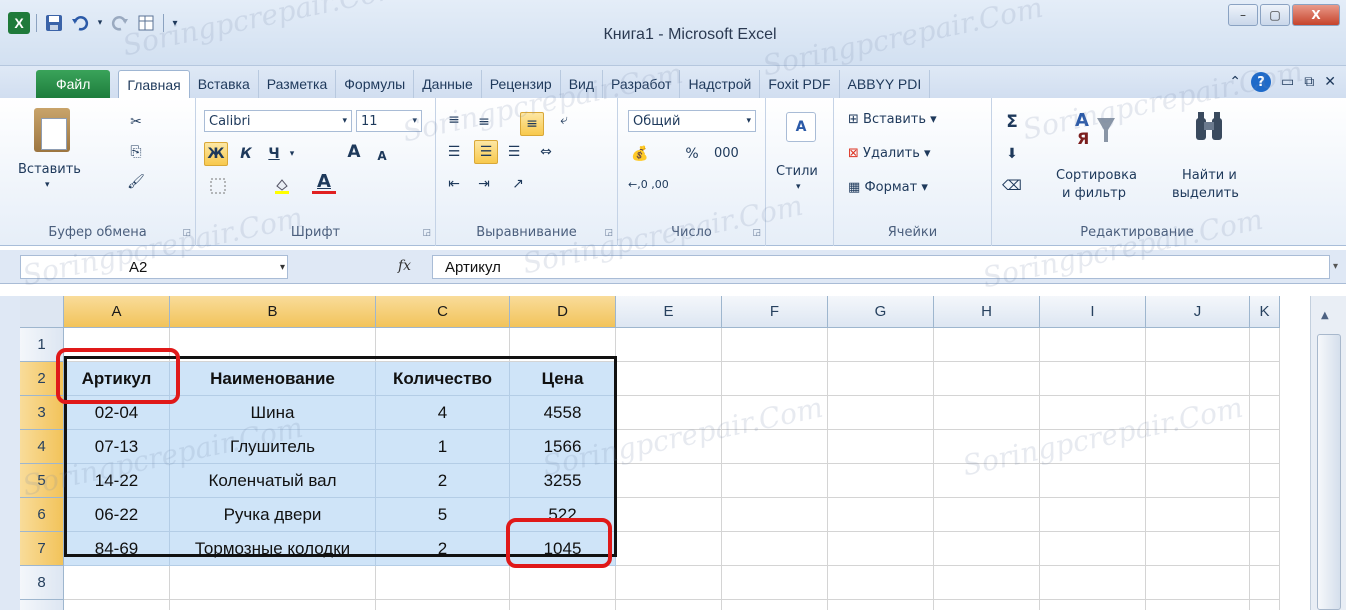 The height and width of the screenshot is (610, 1346). Describe the element at coordinates (273, 583) in the screenshot. I see `cell-b8` at that location.